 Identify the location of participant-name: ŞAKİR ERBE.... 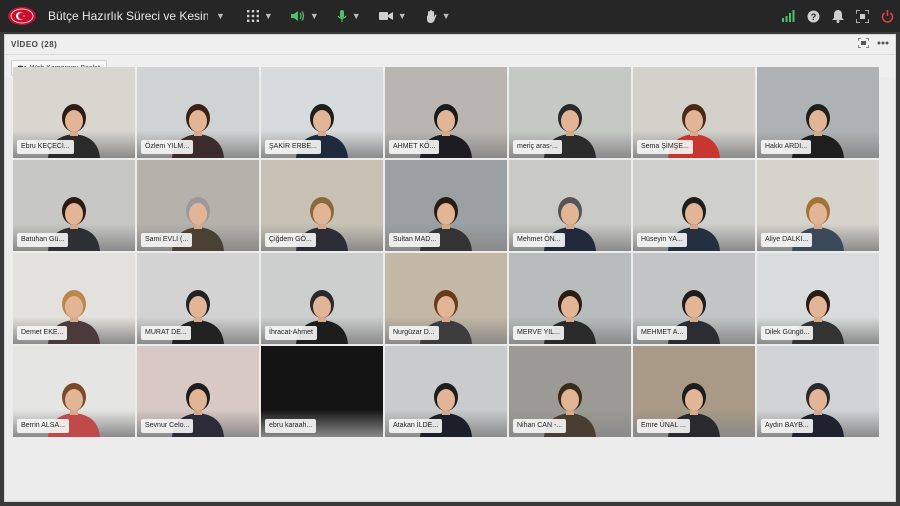
(293, 147).